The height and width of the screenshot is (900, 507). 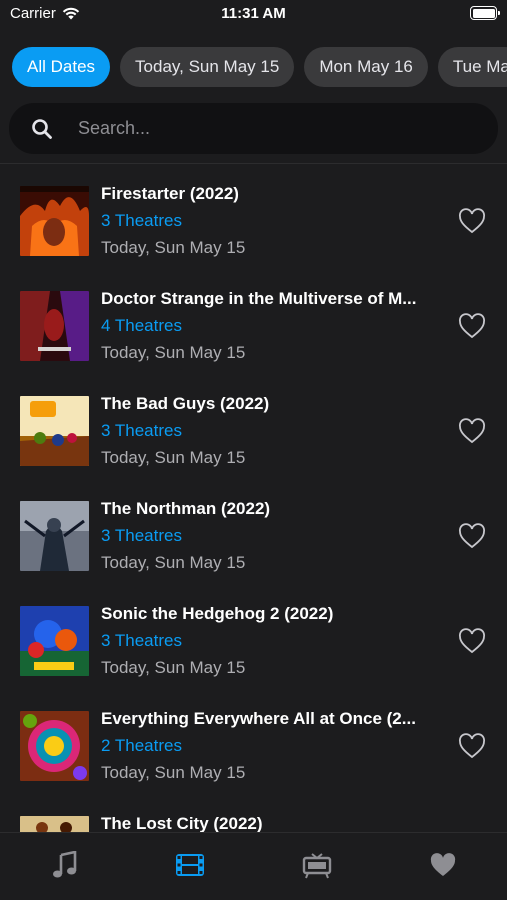 What do you see at coordinates (141, 746) in the screenshot?
I see `movie-theatres: 2 Theatres` at bounding box center [141, 746].